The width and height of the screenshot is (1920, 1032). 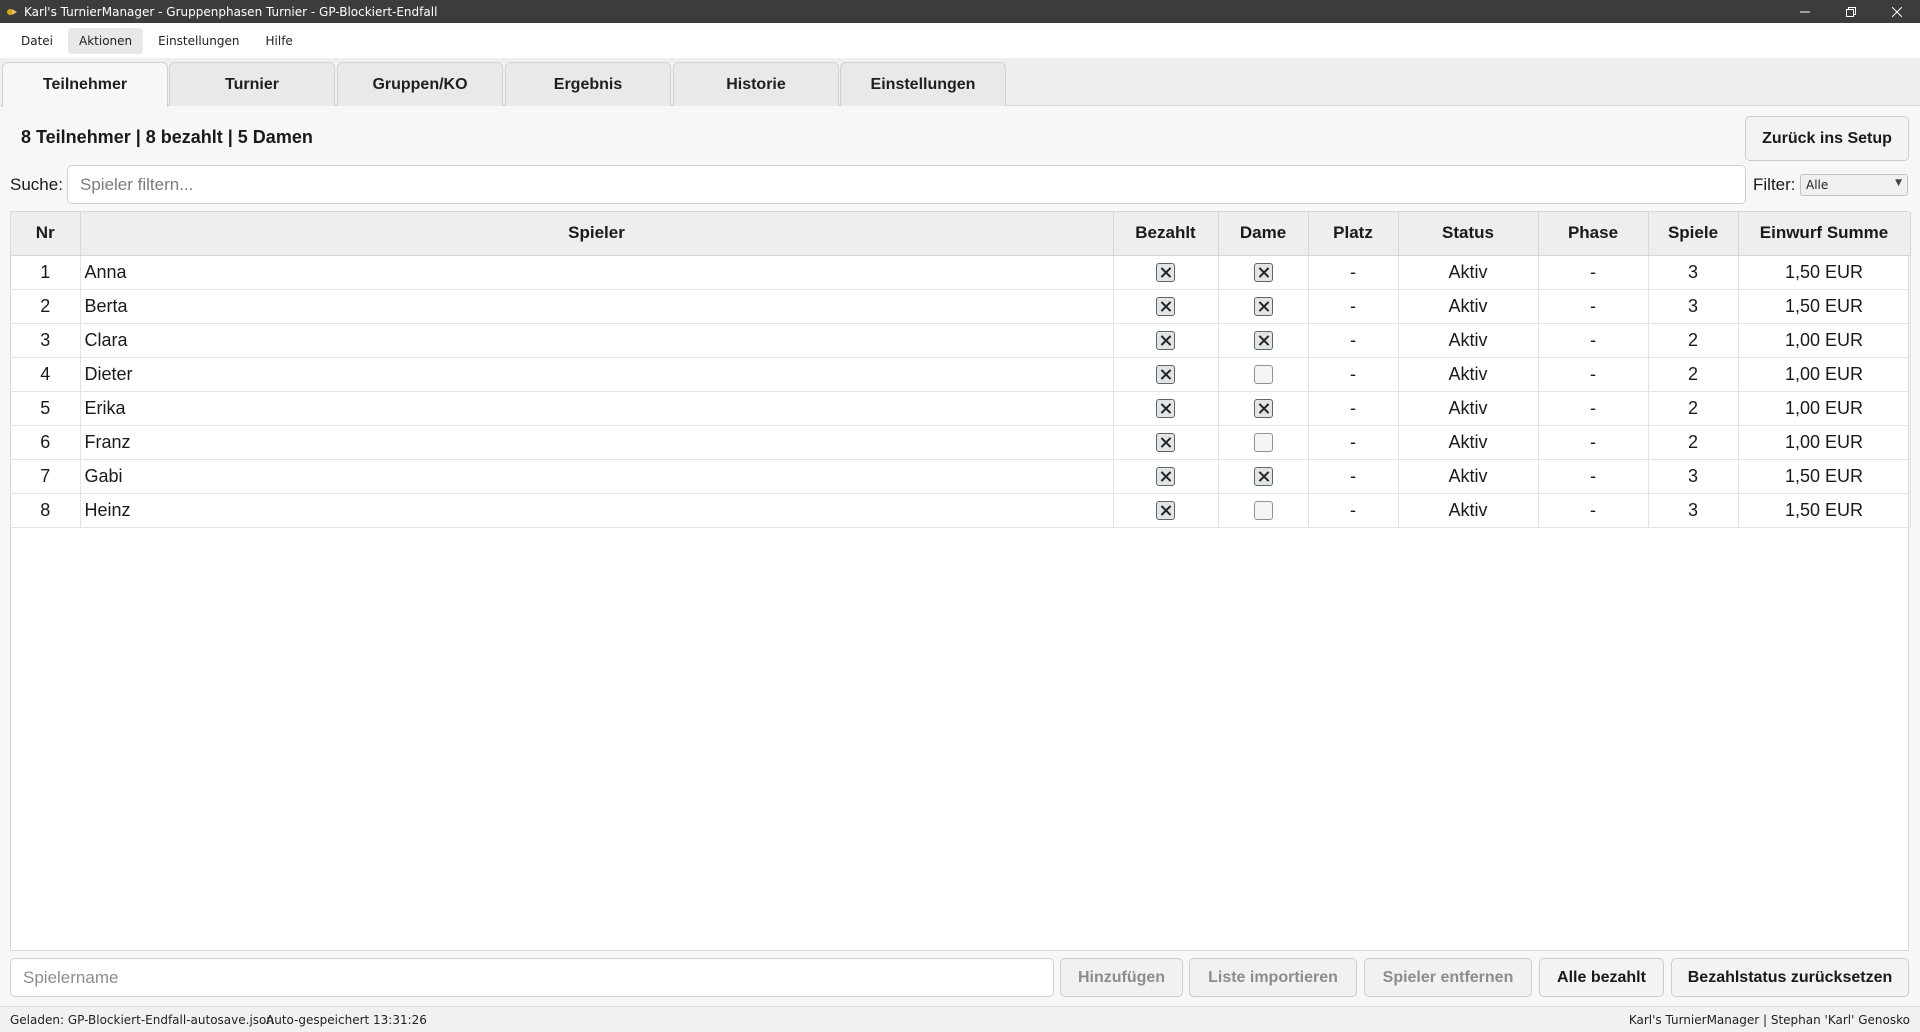 I want to click on table-row: 6 Franz - Aktiv -2 1,00 EUR, so click(x=961, y=442).